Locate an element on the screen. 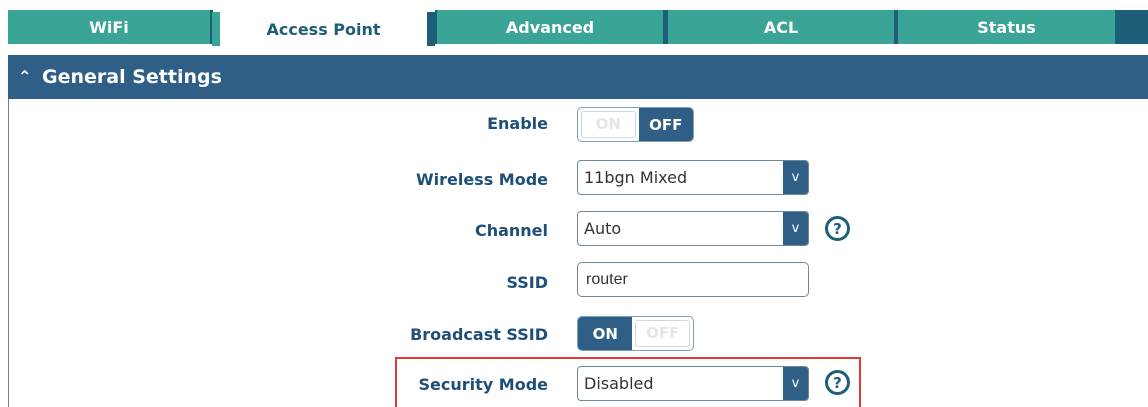 This screenshot has width=1148, height=407. tab-advanced: Advanced is located at coordinates (550, 27).